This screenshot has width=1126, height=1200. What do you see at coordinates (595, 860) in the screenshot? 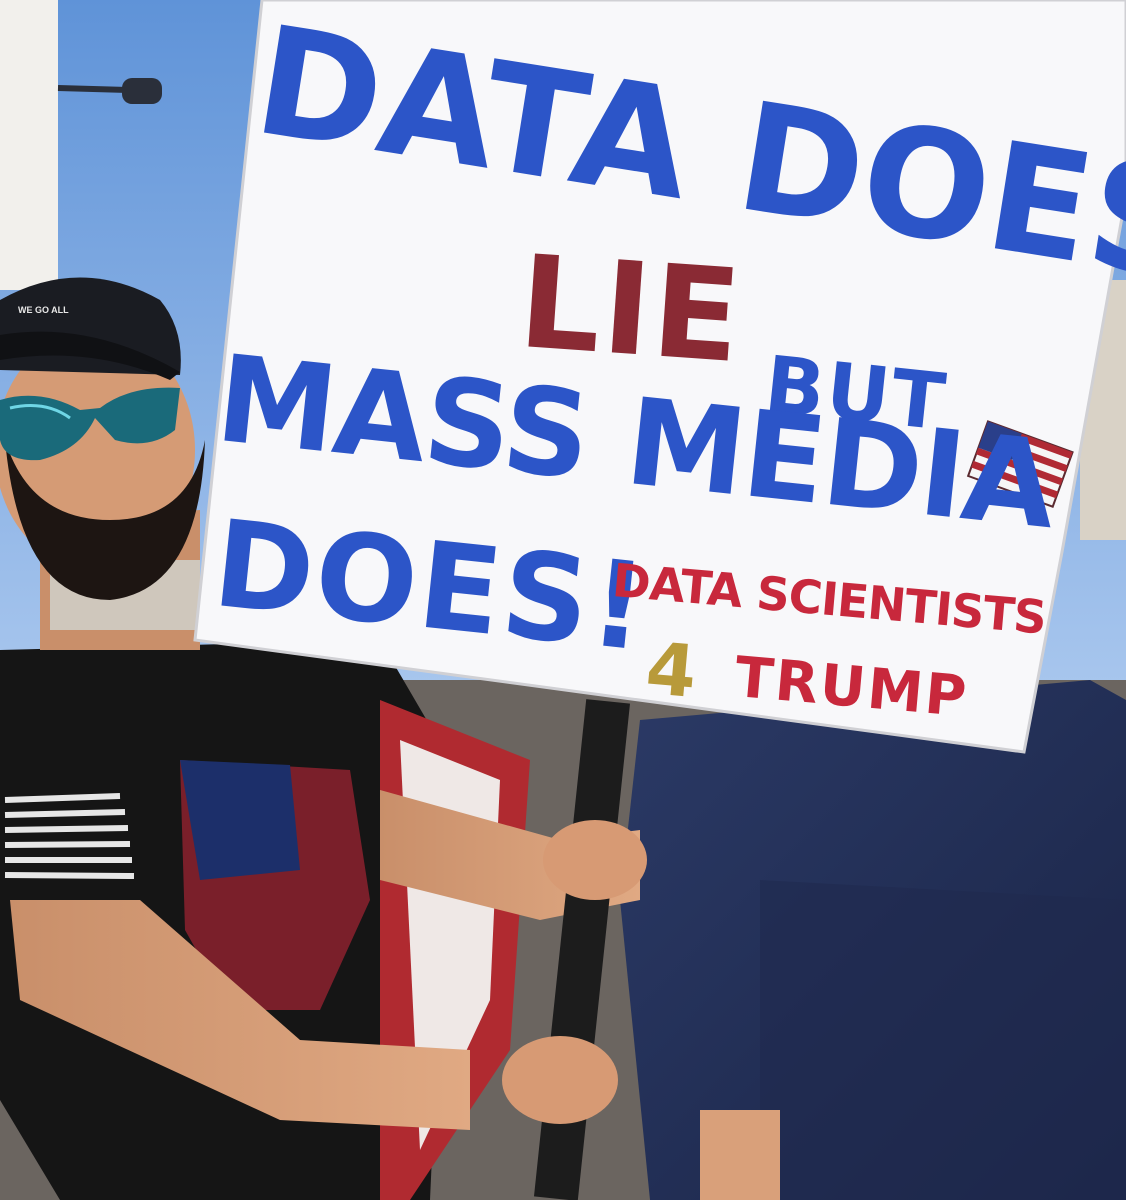
I see `upper-hand` at bounding box center [595, 860].